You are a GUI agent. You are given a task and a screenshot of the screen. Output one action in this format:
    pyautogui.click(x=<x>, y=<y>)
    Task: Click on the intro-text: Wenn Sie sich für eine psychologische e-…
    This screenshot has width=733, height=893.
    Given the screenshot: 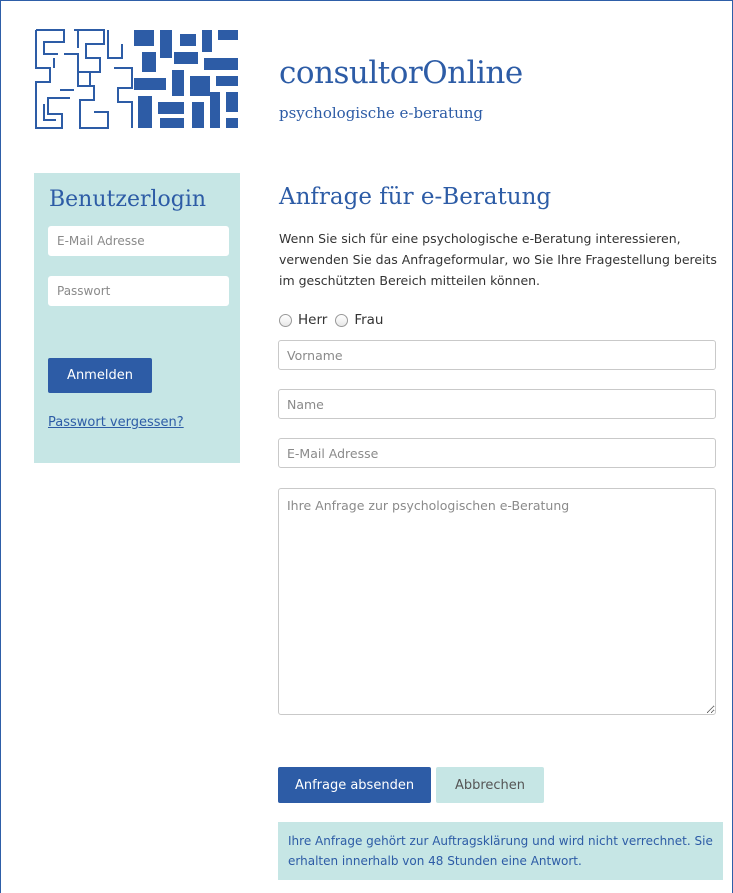 What is the action you would take?
    pyautogui.click(x=498, y=259)
    